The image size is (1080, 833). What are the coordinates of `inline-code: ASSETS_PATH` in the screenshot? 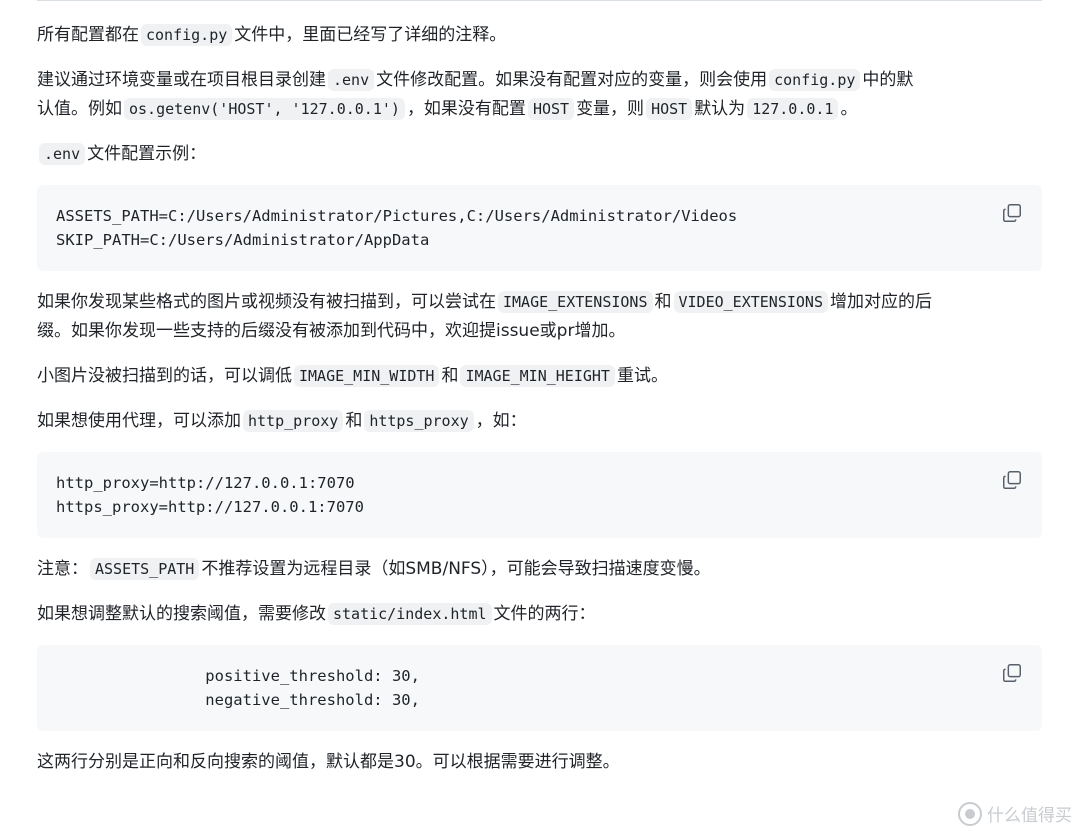 It's located at (145, 569).